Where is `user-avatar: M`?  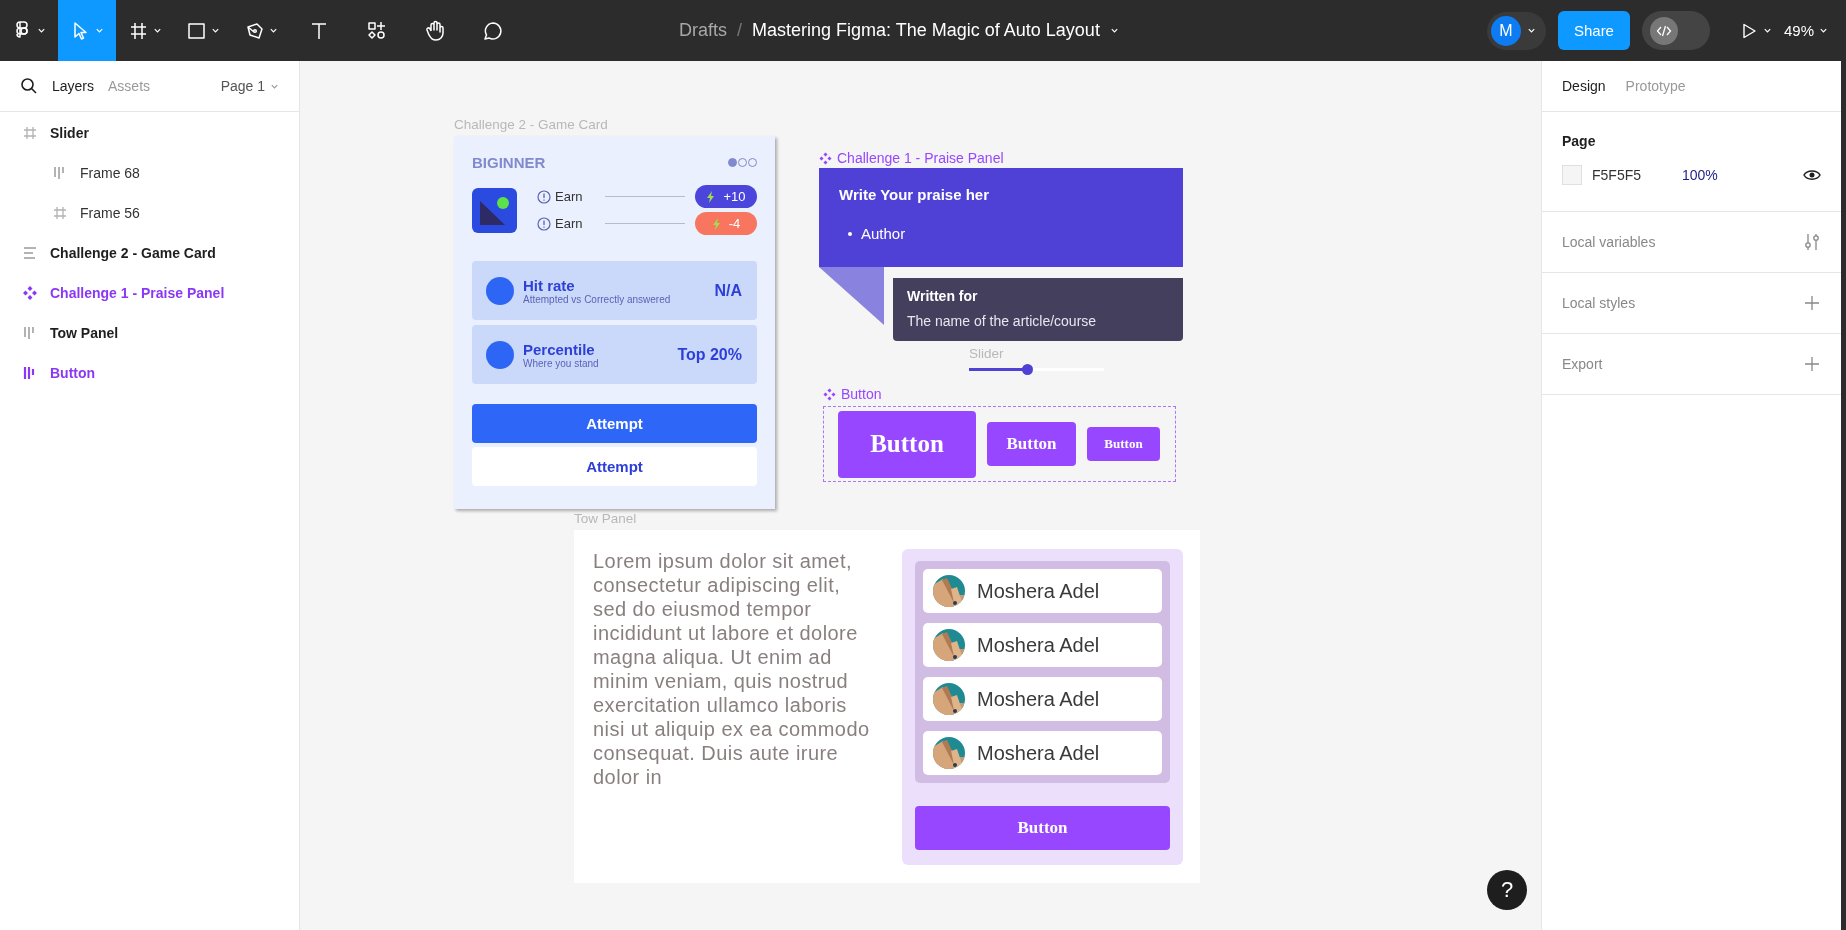
user-avatar: M is located at coordinates (1505, 30).